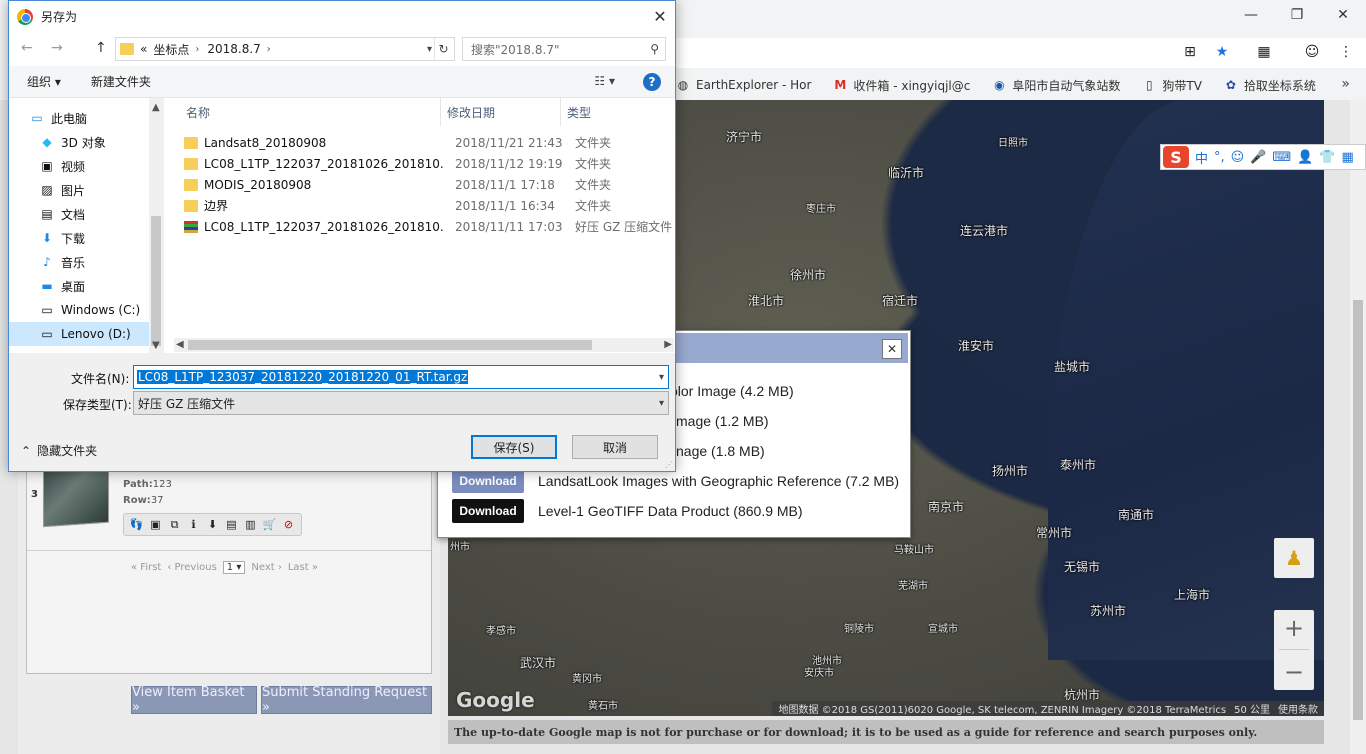 The height and width of the screenshot is (754, 1366). What do you see at coordinates (652, 82) in the screenshot?
I see `help-icon: ?` at bounding box center [652, 82].